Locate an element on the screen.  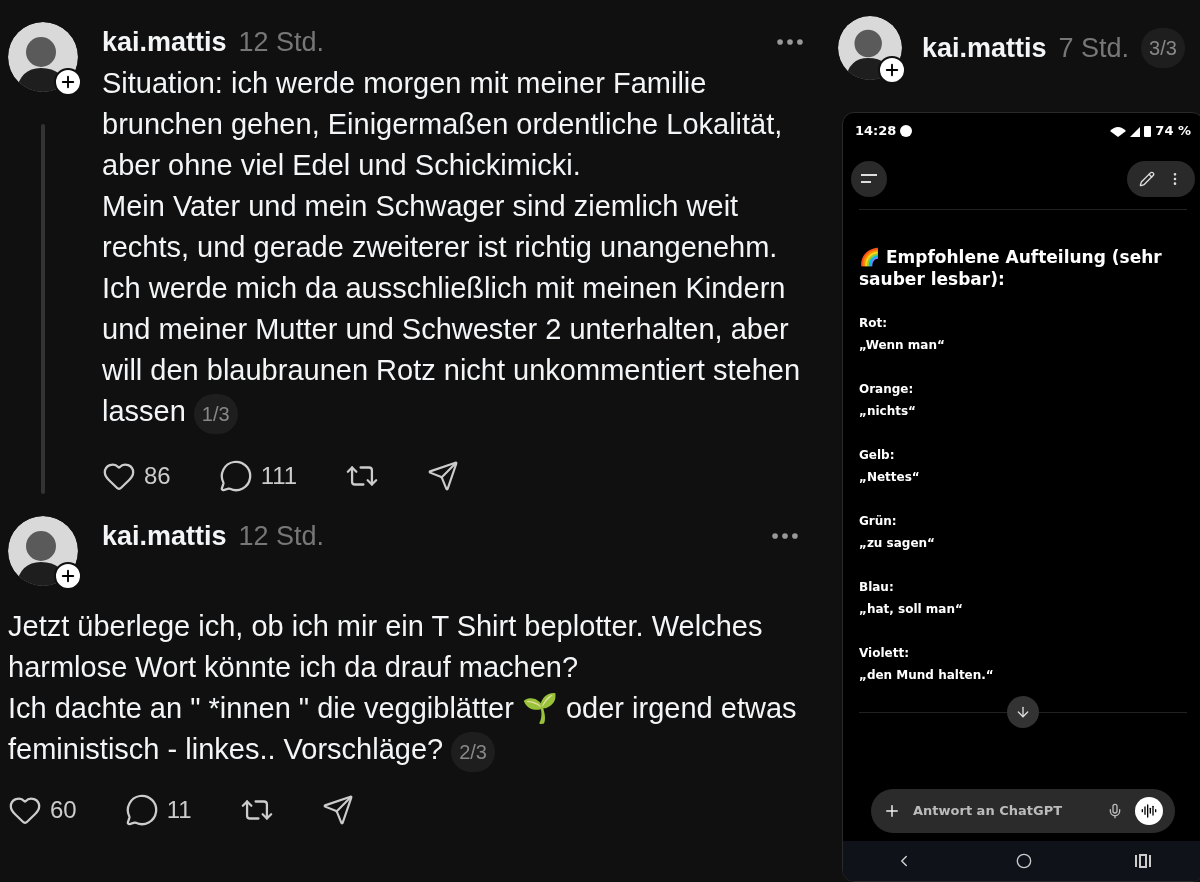
sentence-part: „Wenn man“ is located at coordinates (902, 345).